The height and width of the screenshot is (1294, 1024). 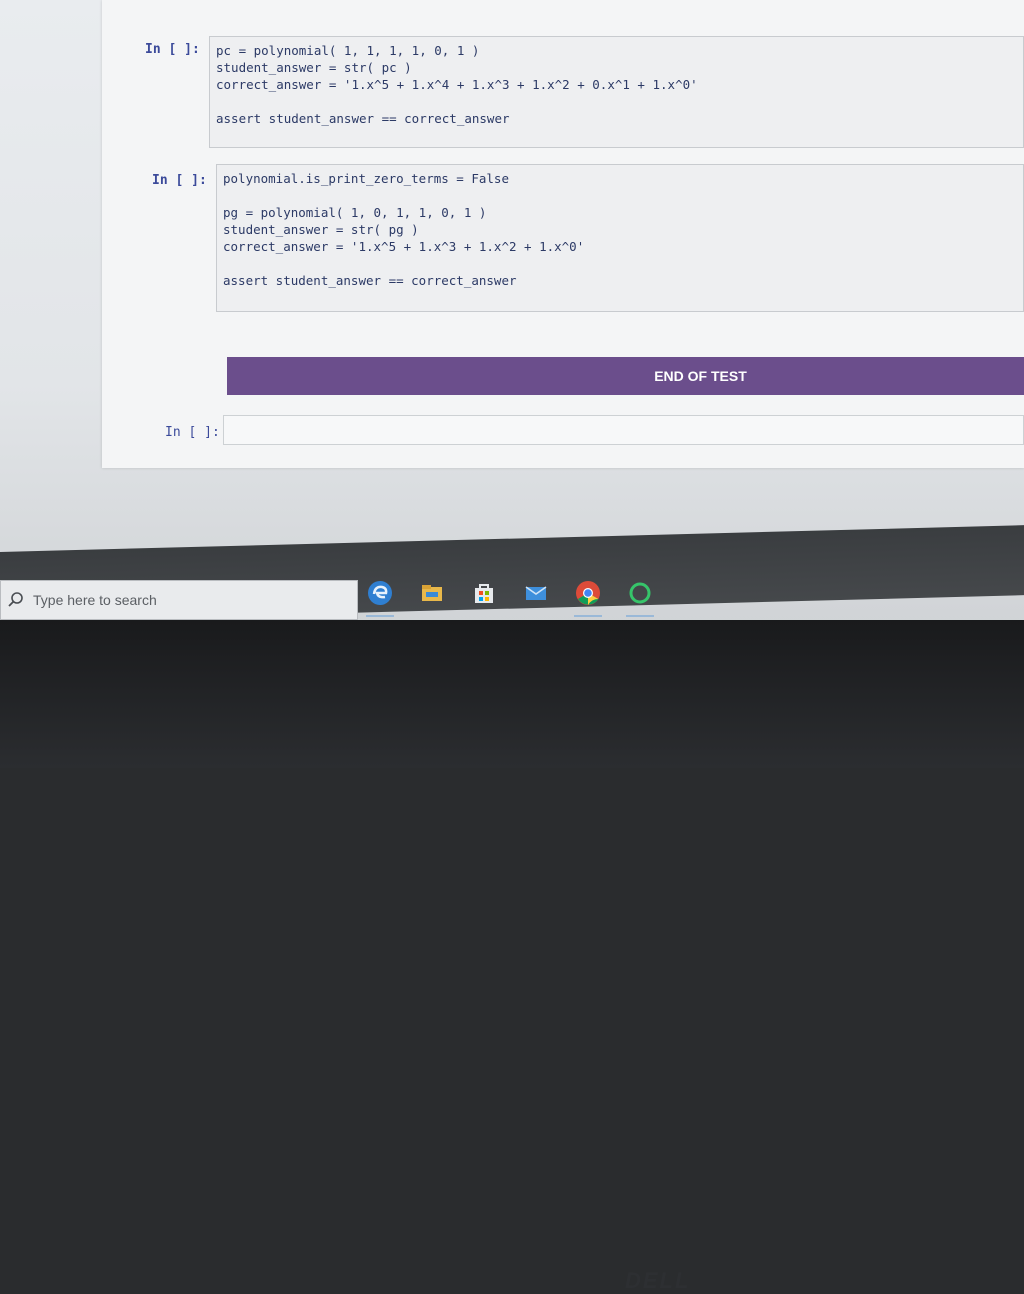 I want to click on brand-logo: DELL, so click(x=658, y=1280).